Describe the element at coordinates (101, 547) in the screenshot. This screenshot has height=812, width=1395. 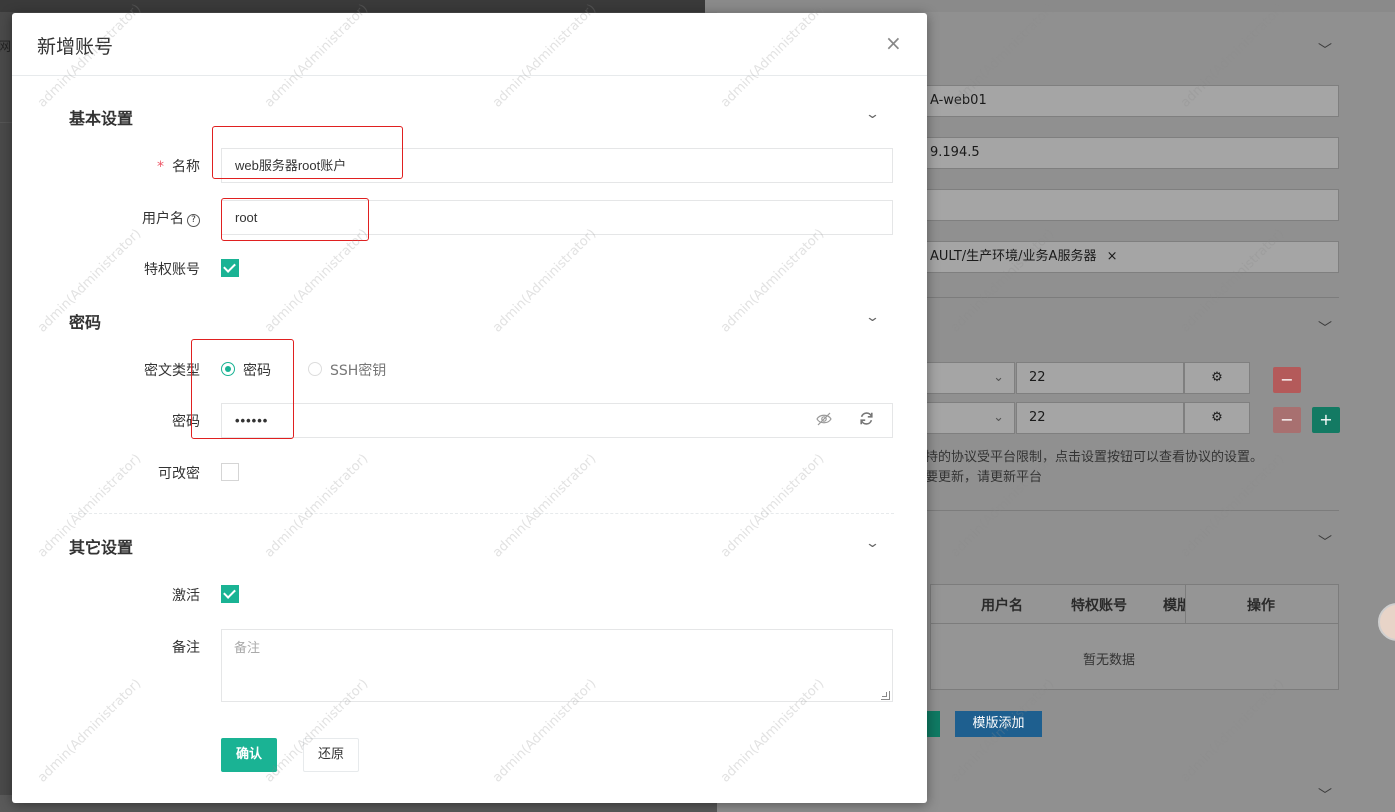
I see `section-other-title: 其它设置` at that location.